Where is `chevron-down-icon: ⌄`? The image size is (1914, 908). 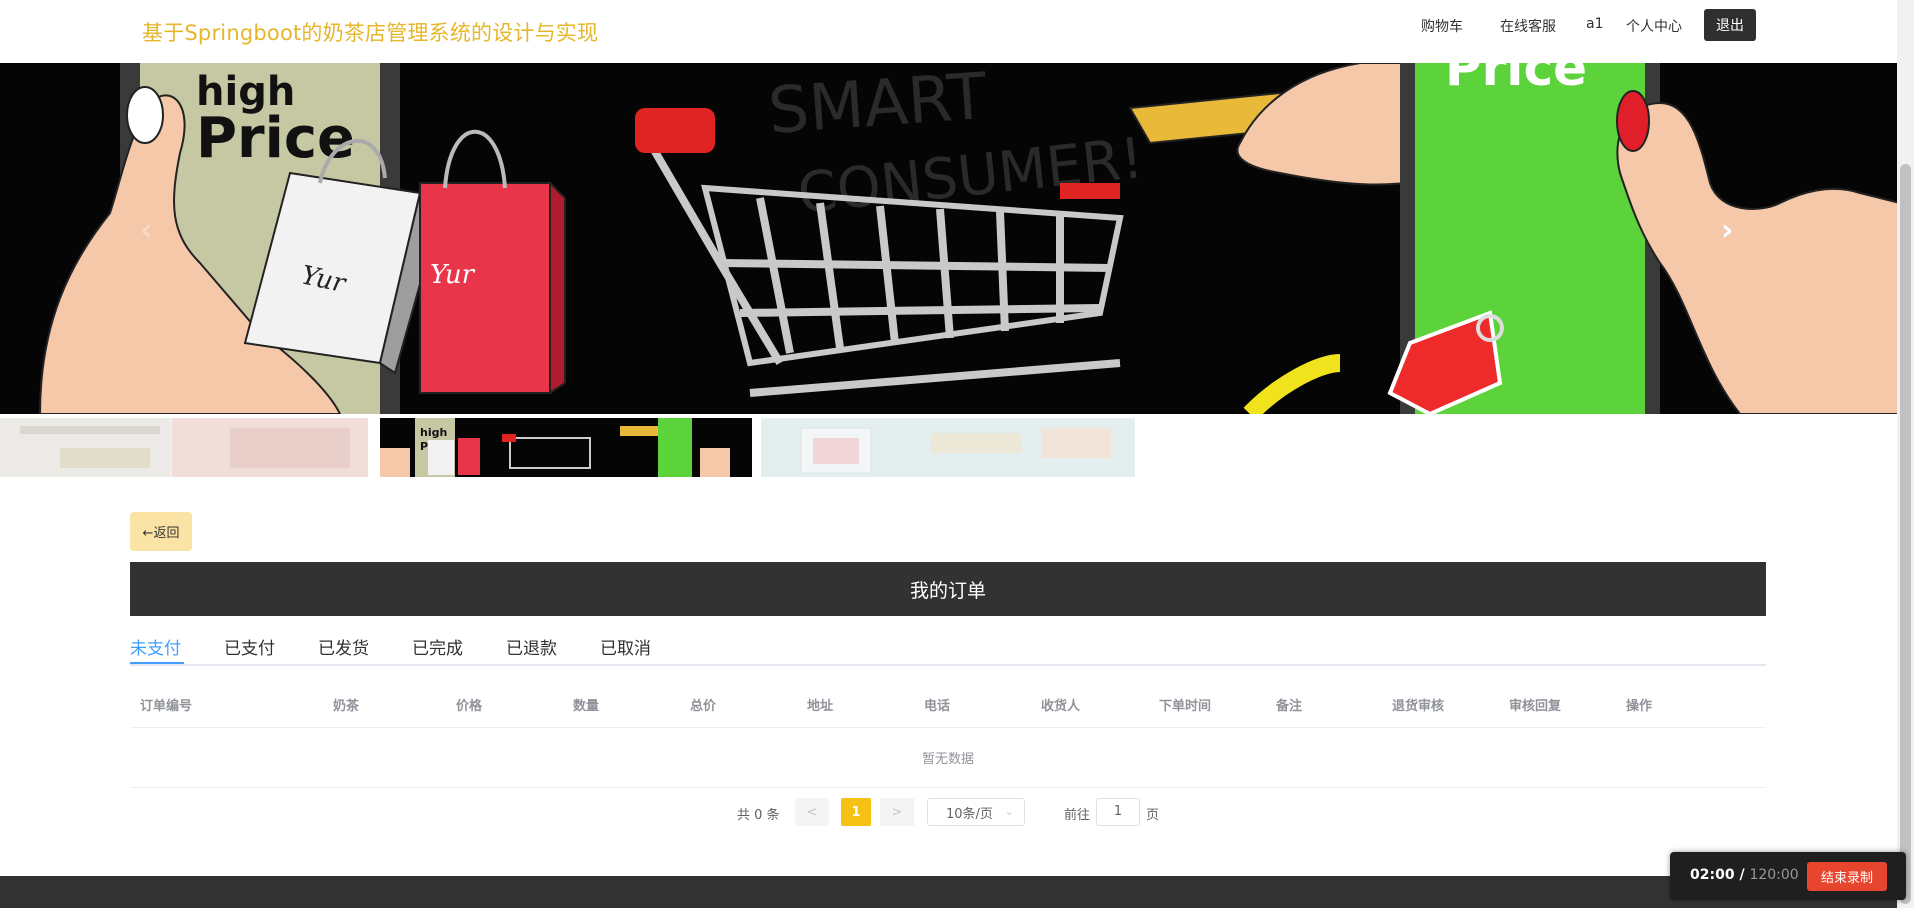 chevron-down-icon: ⌄ is located at coordinates (1009, 811).